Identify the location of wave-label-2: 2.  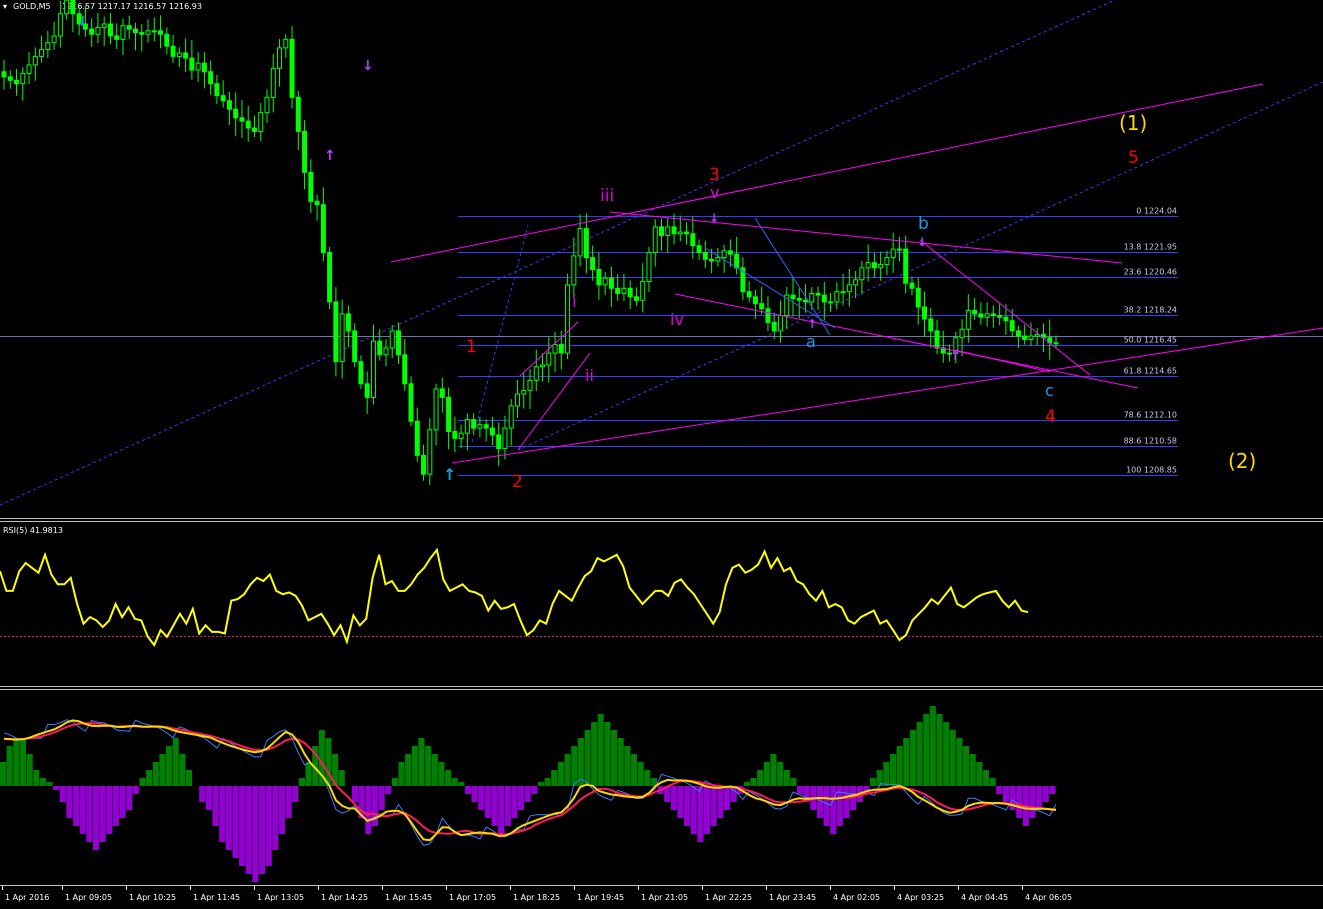
(517, 482).